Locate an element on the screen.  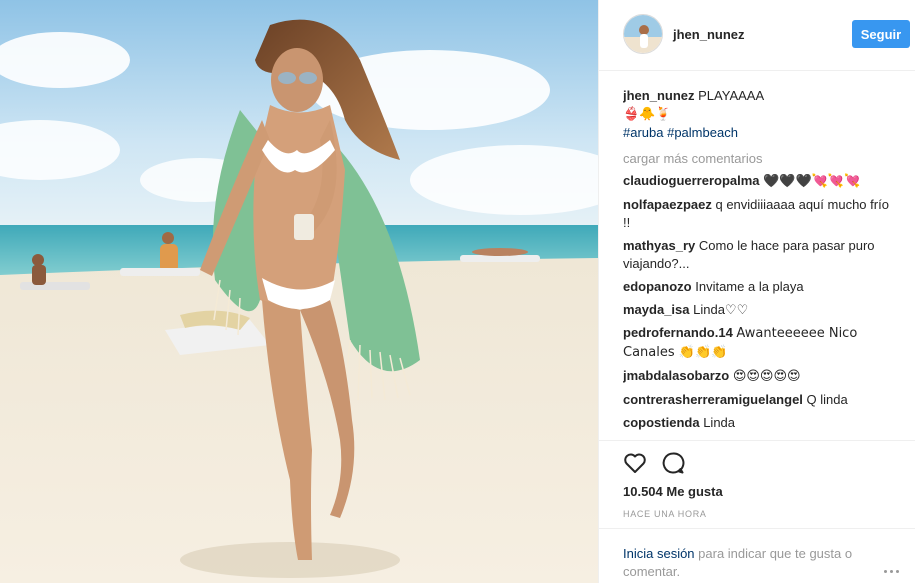
post-actions: 10.504 Me gusta HACE UNA HORA is located at coordinates (757, 490).